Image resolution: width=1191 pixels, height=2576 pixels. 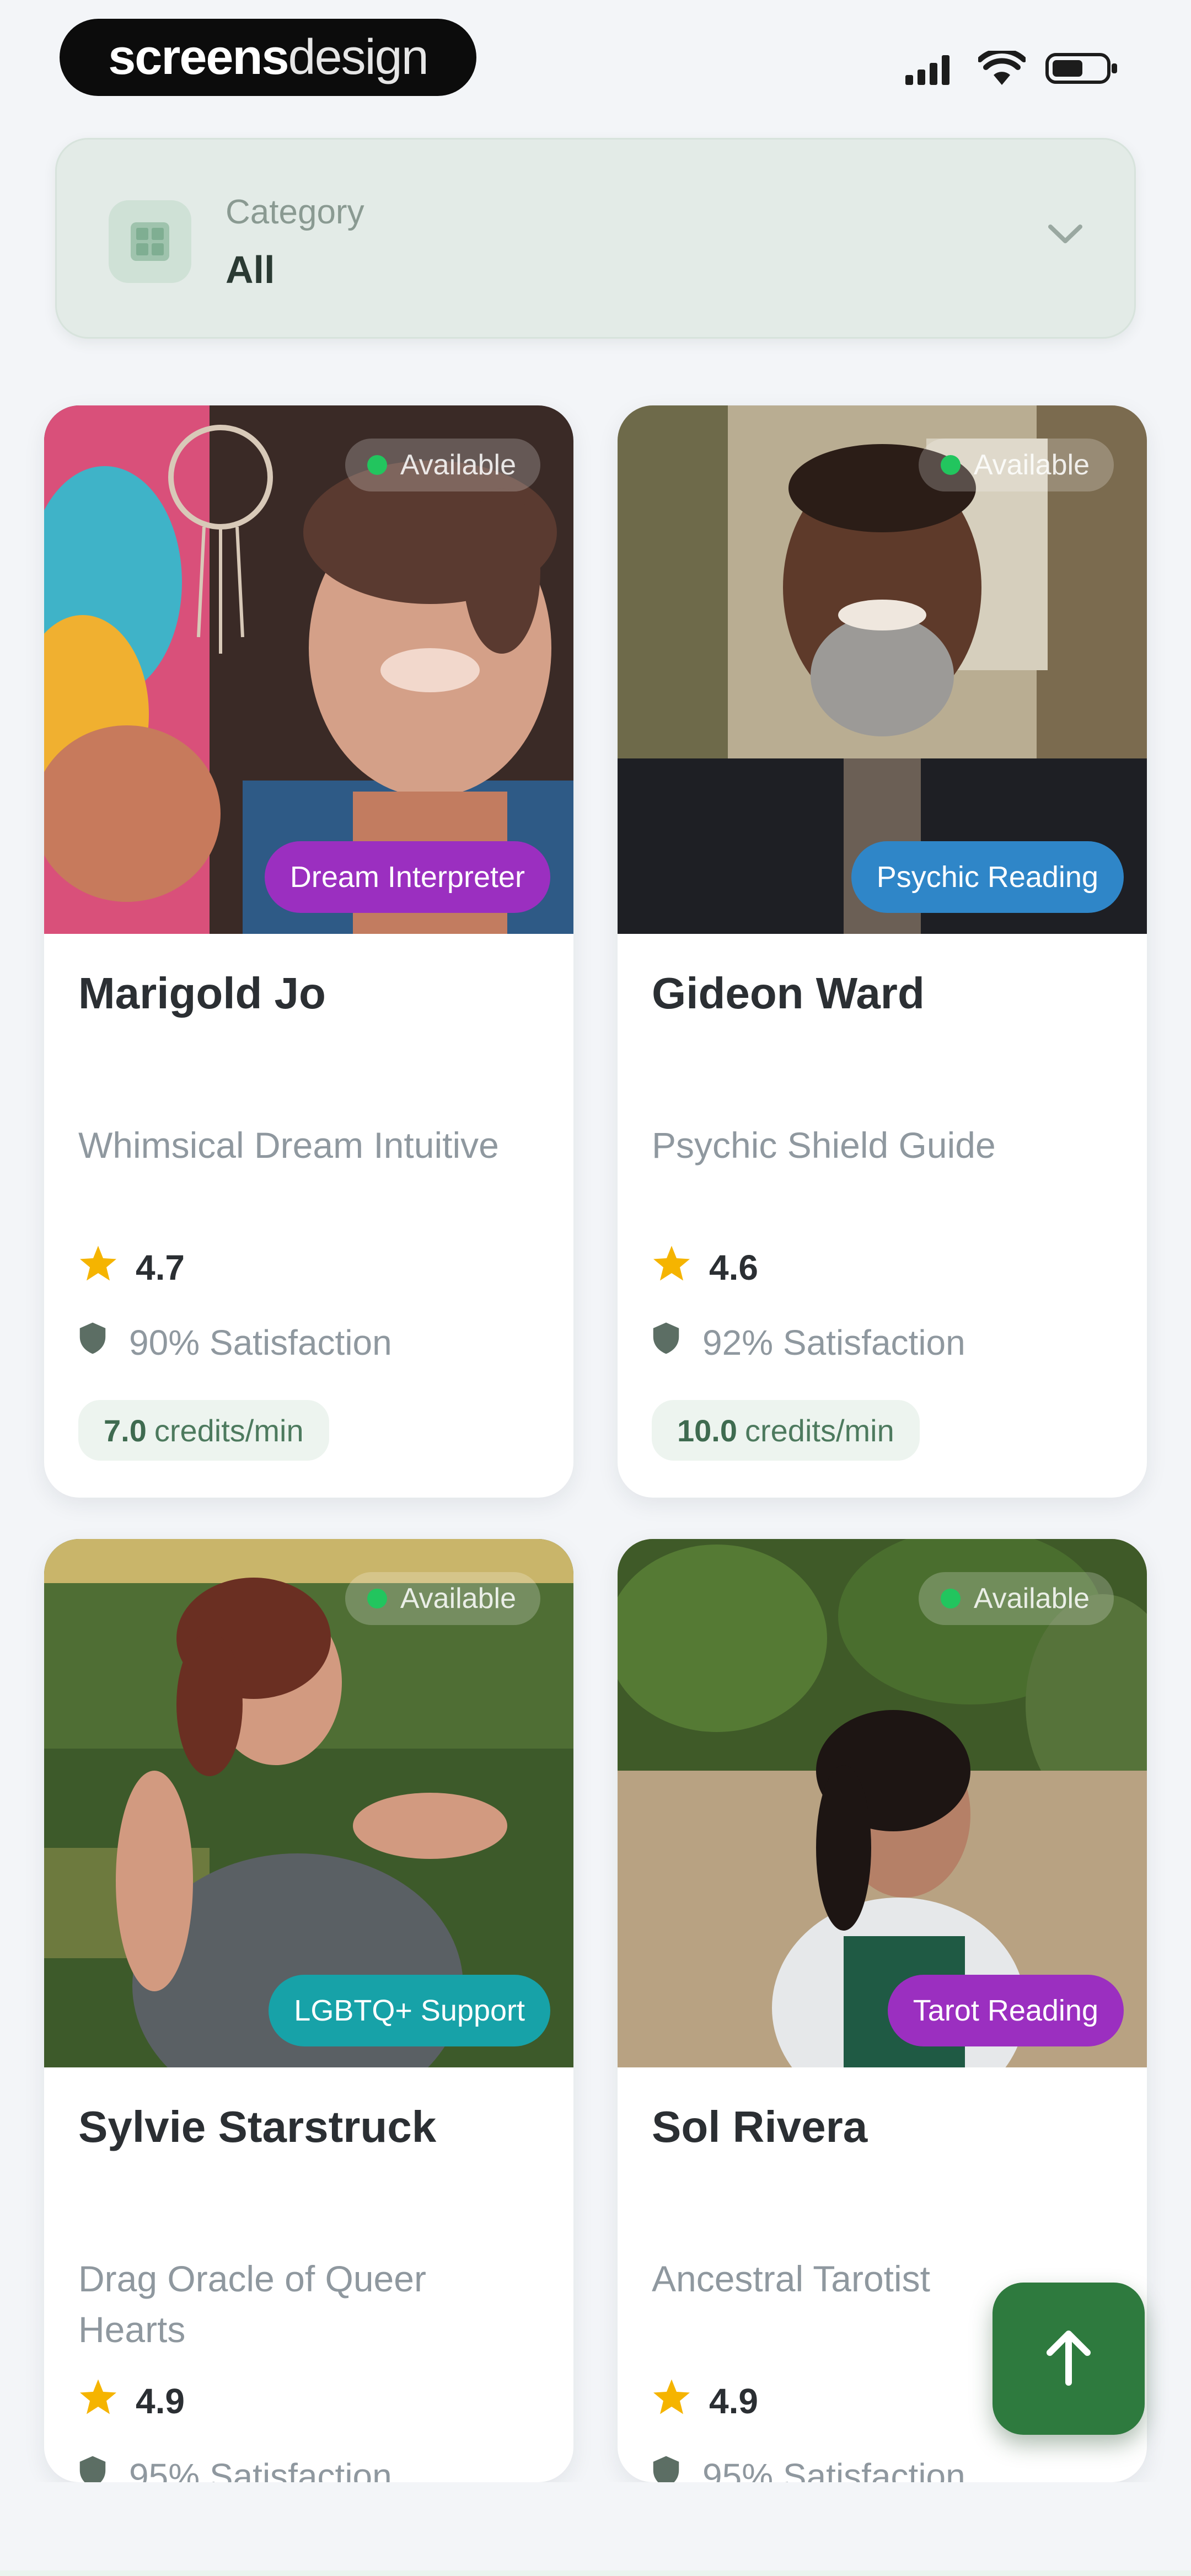 What do you see at coordinates (1006, 2010) in the screenshot?
I see `specialty-tag: Tarot Reading` at bounding box center [1006, 2010].